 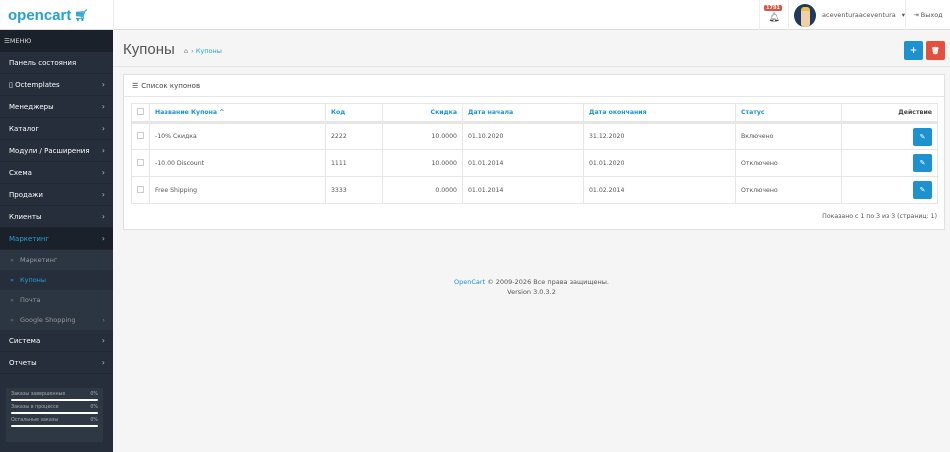 What do you see at coordinates (81, 15) in the screenshot?
I see `cart-icon: 🛒︎` at bounding box center [81, 15].